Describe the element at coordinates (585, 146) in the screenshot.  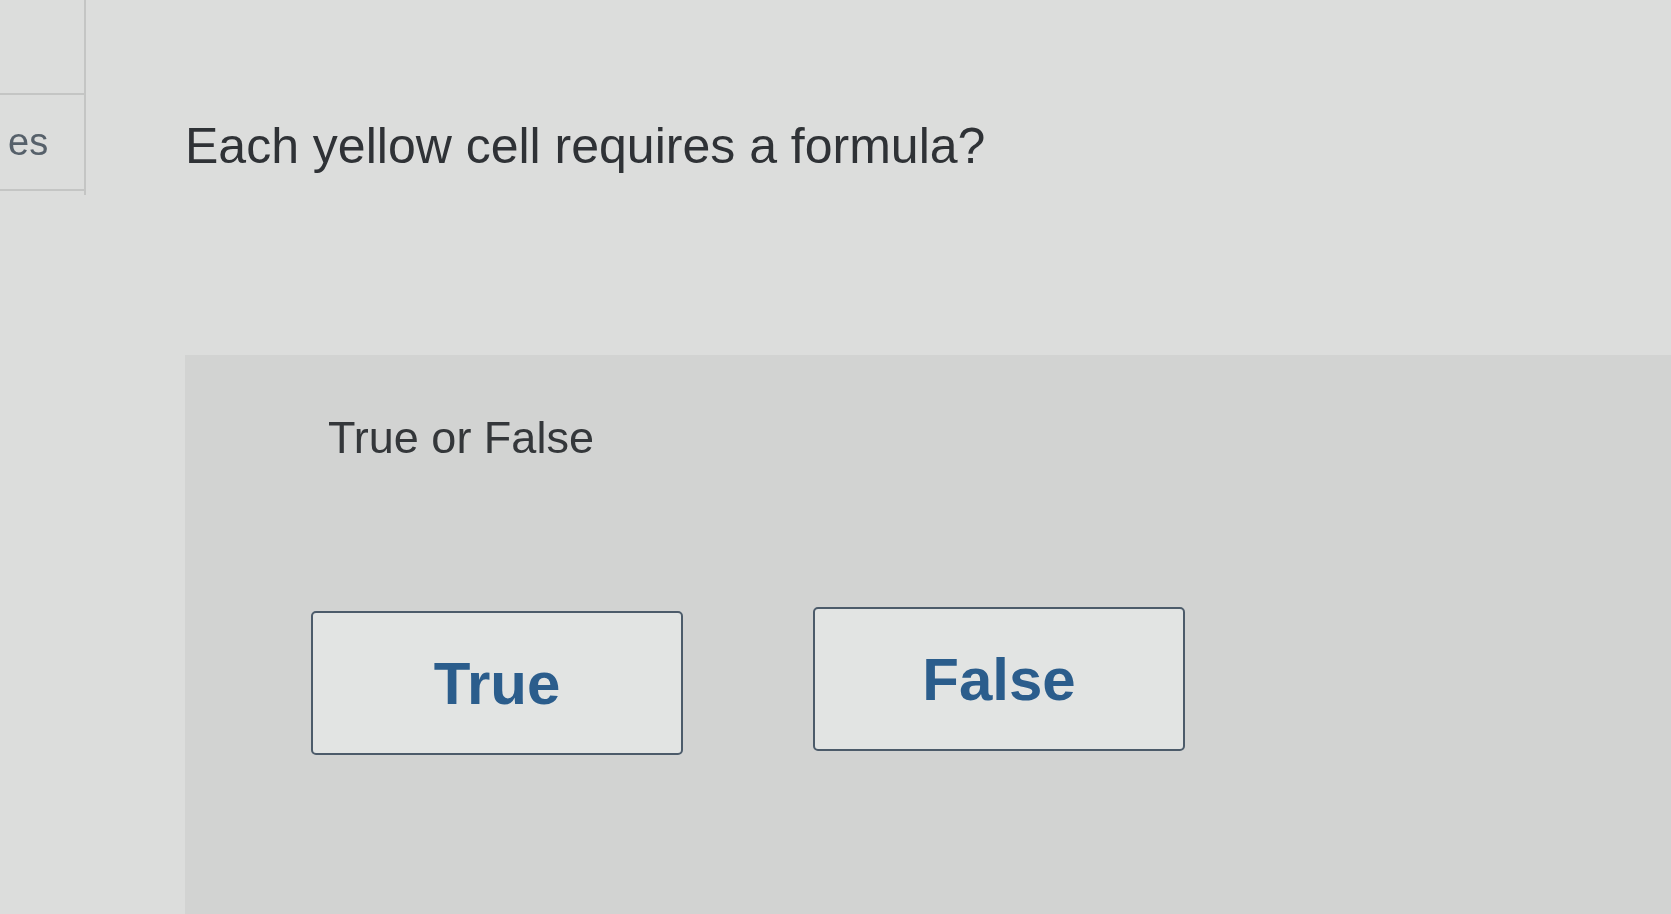
I see `question-text: Each yellow cell requires a formula?` at that location.